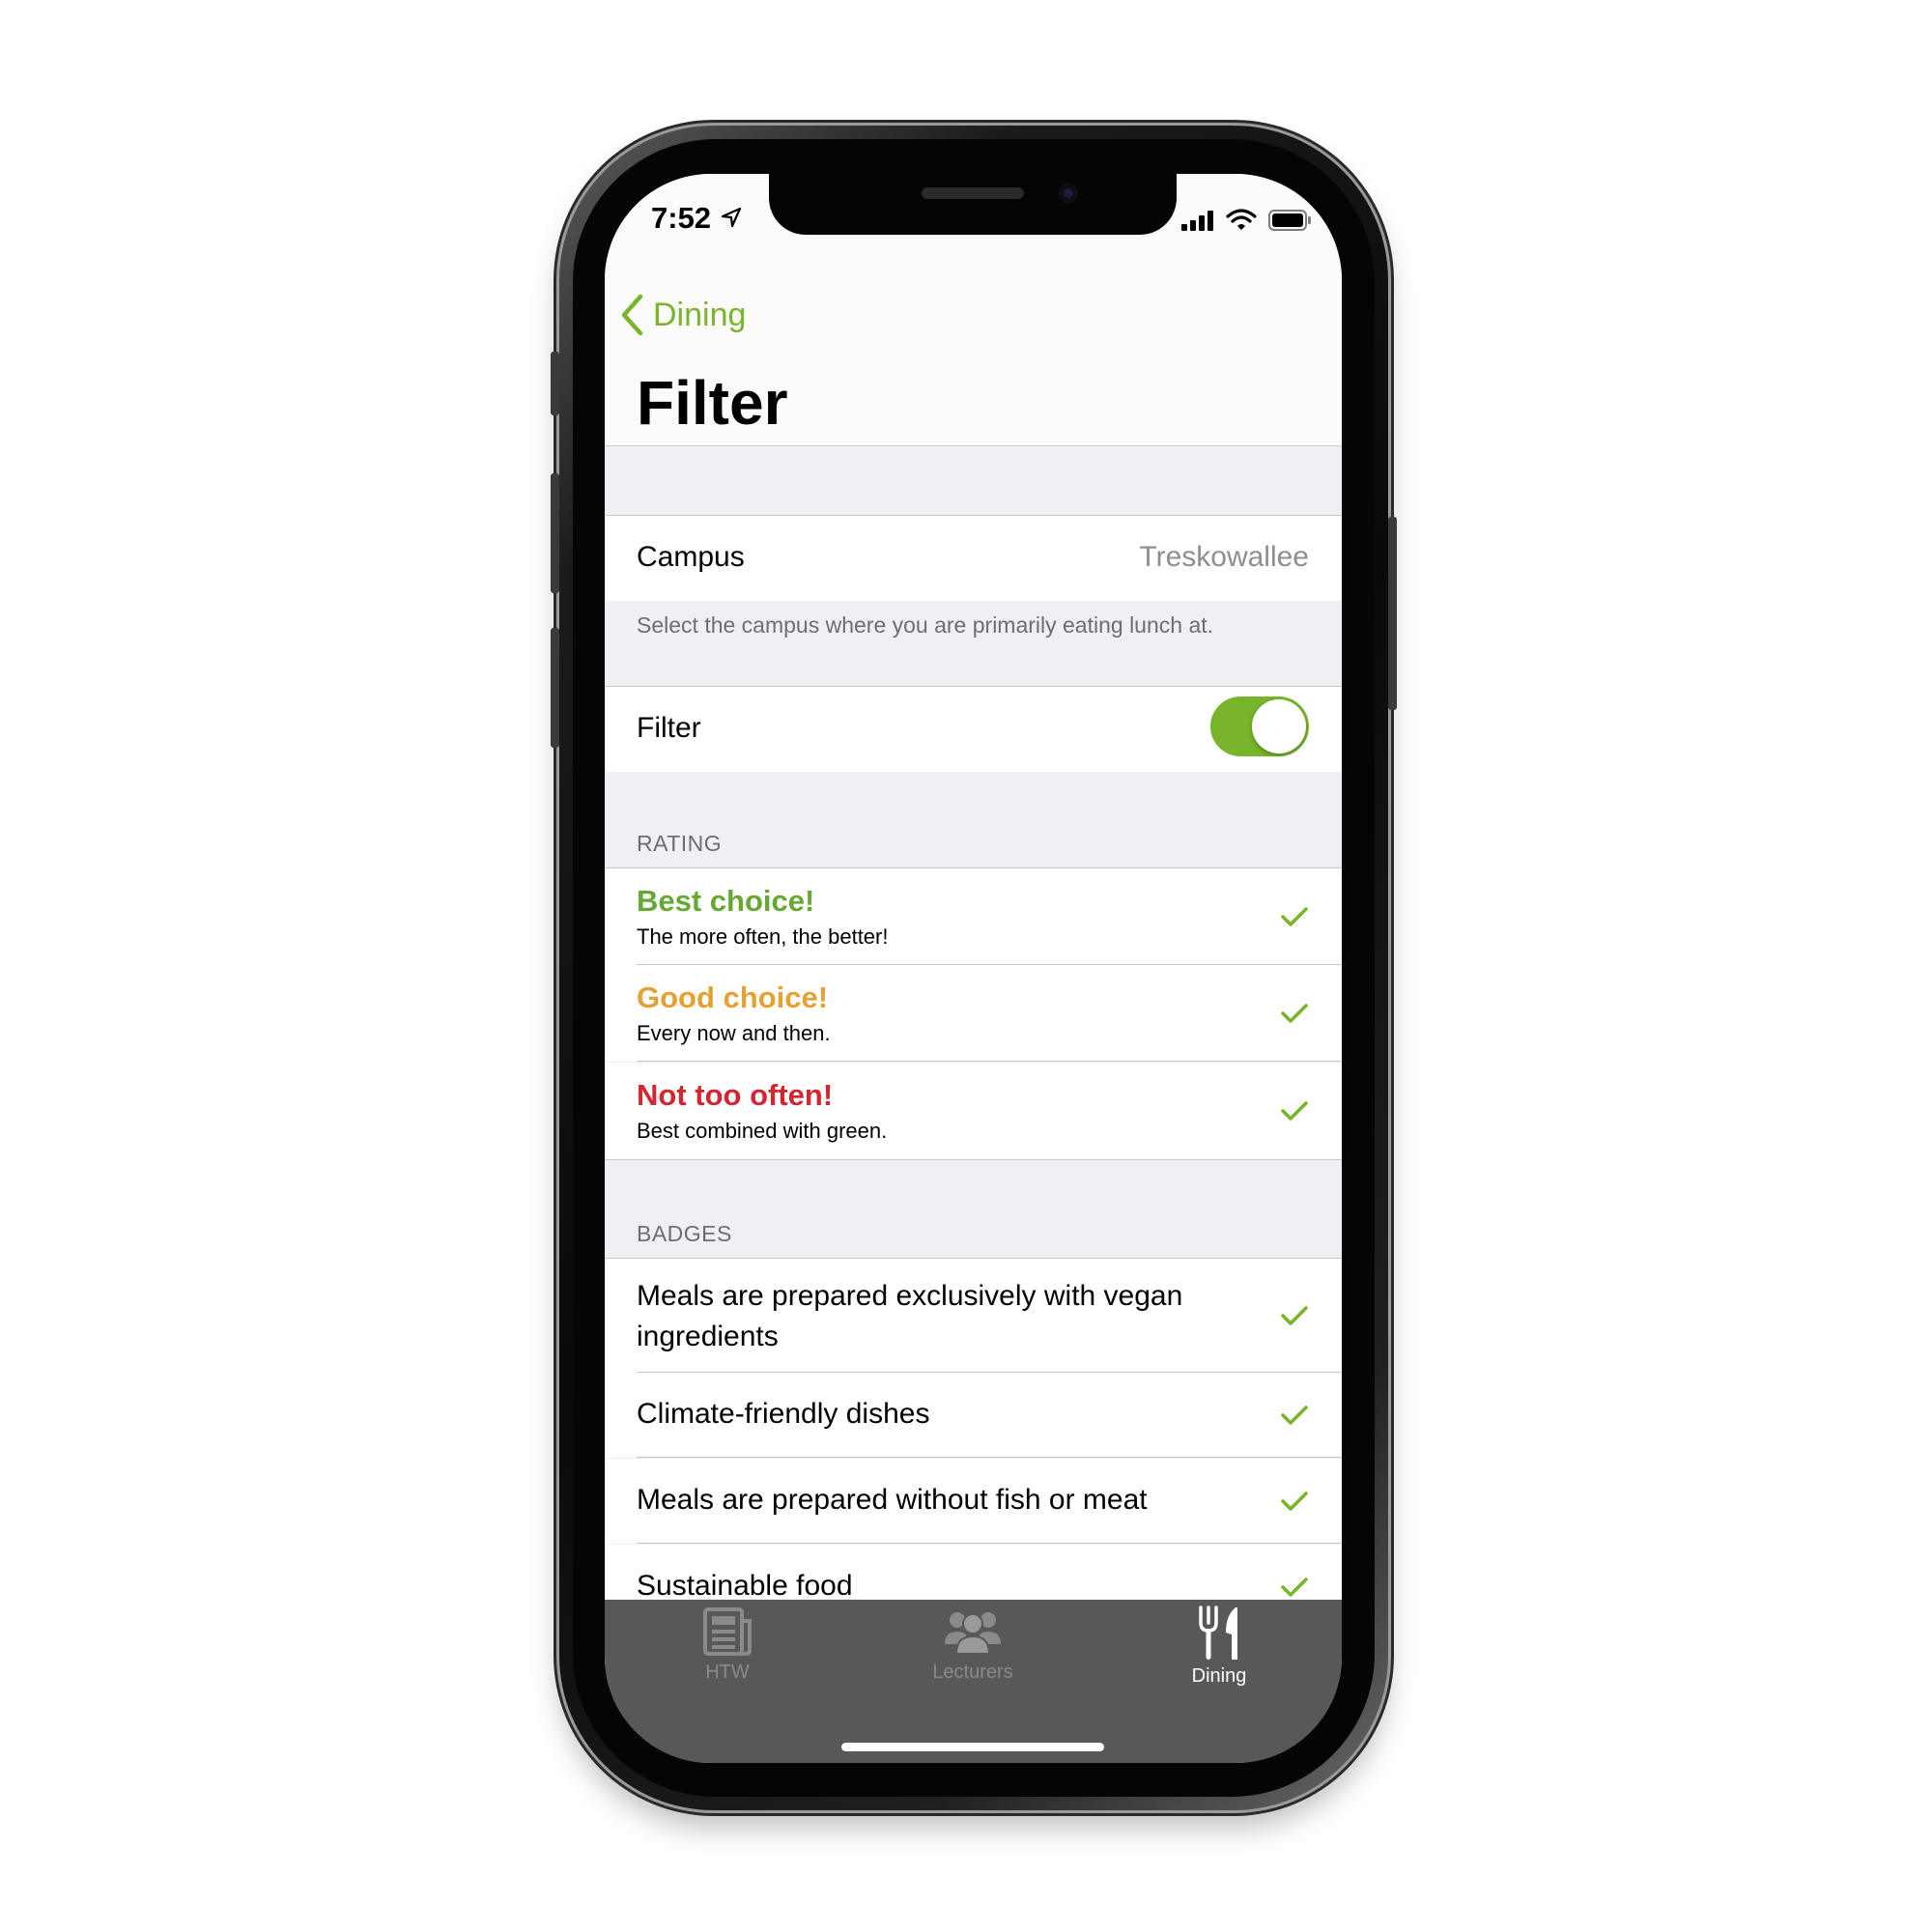 Image resolution: width=1932 pixels, height=1932 pixels. I want to click on tab-htw: HTW, so click(727, 1653).